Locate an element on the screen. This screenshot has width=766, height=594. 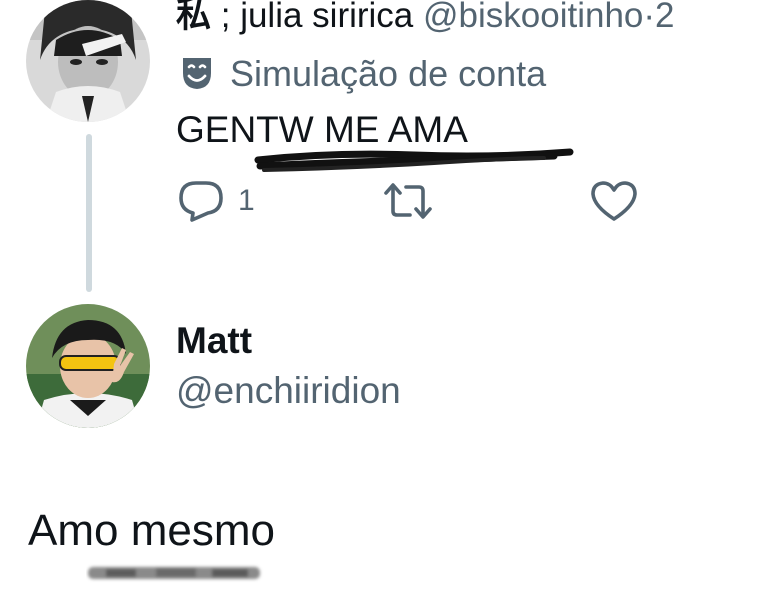
tweet-header: 私 ; julia siririca @biskooitinho·2 is located at coordinates (425, 19).